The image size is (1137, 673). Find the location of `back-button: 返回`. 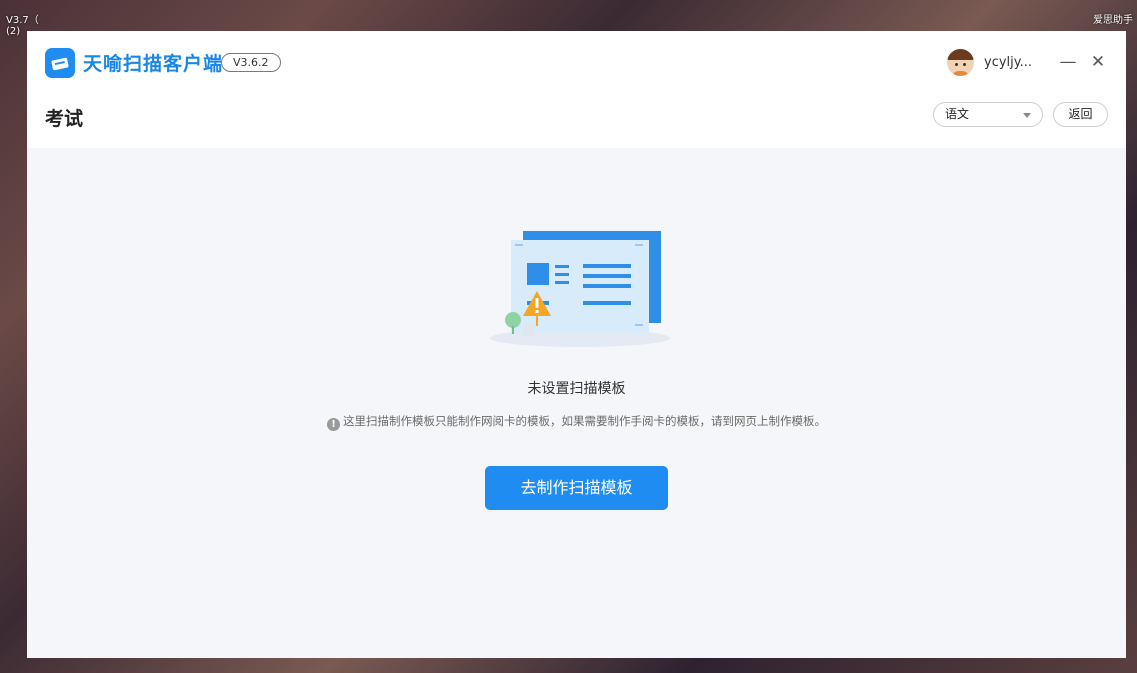

back-button: 返回 is located at coordinates (1080, 114).